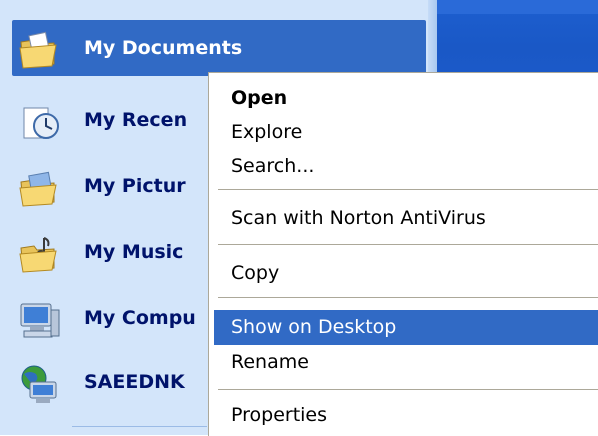 This screenshot has height=436, width=598. What do you see at coordinates (517, 7) in the screenshot?
I see `start-menu-blue-band-top` at bounding box center [517, 7].